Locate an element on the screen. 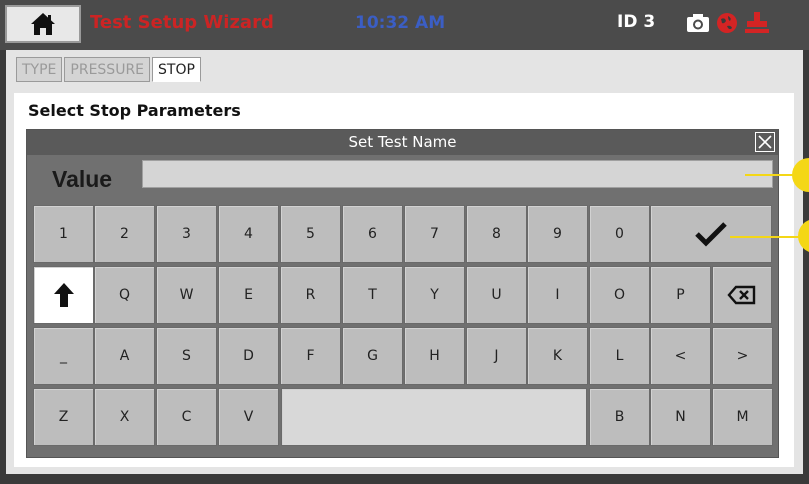  space-bar is located at coordinates (434, 417).